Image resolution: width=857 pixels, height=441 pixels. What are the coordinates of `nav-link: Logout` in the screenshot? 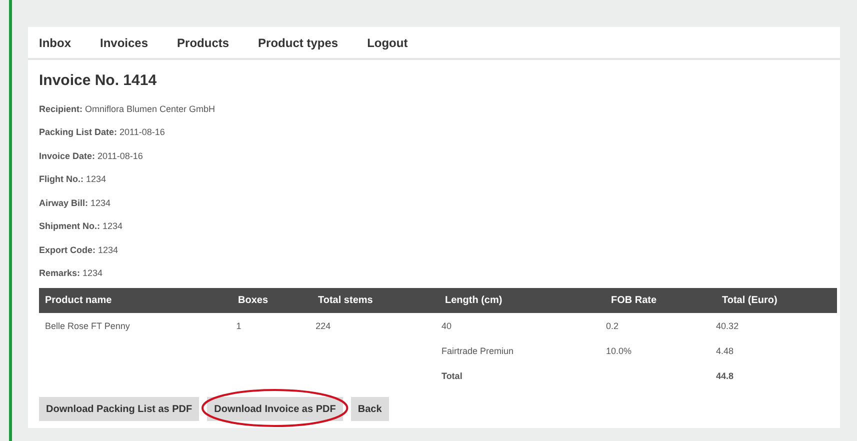 It's located at (387, 43).